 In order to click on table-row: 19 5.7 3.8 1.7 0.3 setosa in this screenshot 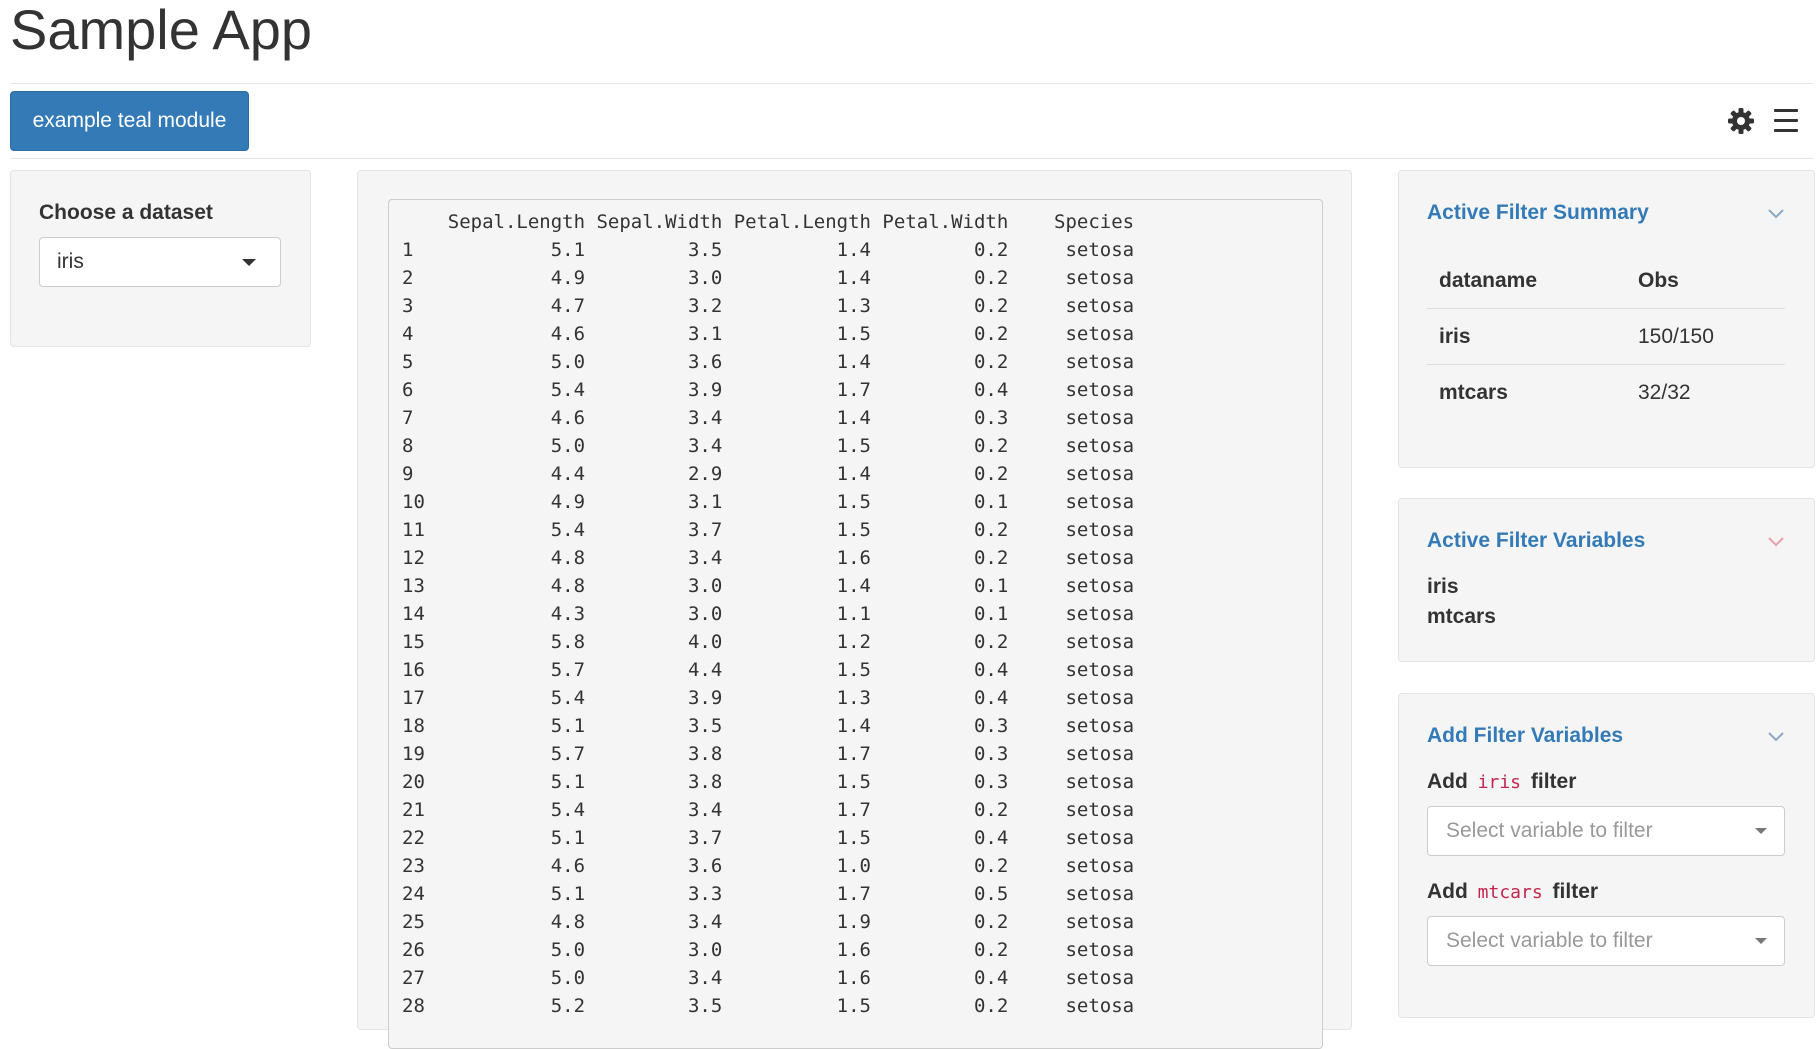, I will do `click(768, 754)`.